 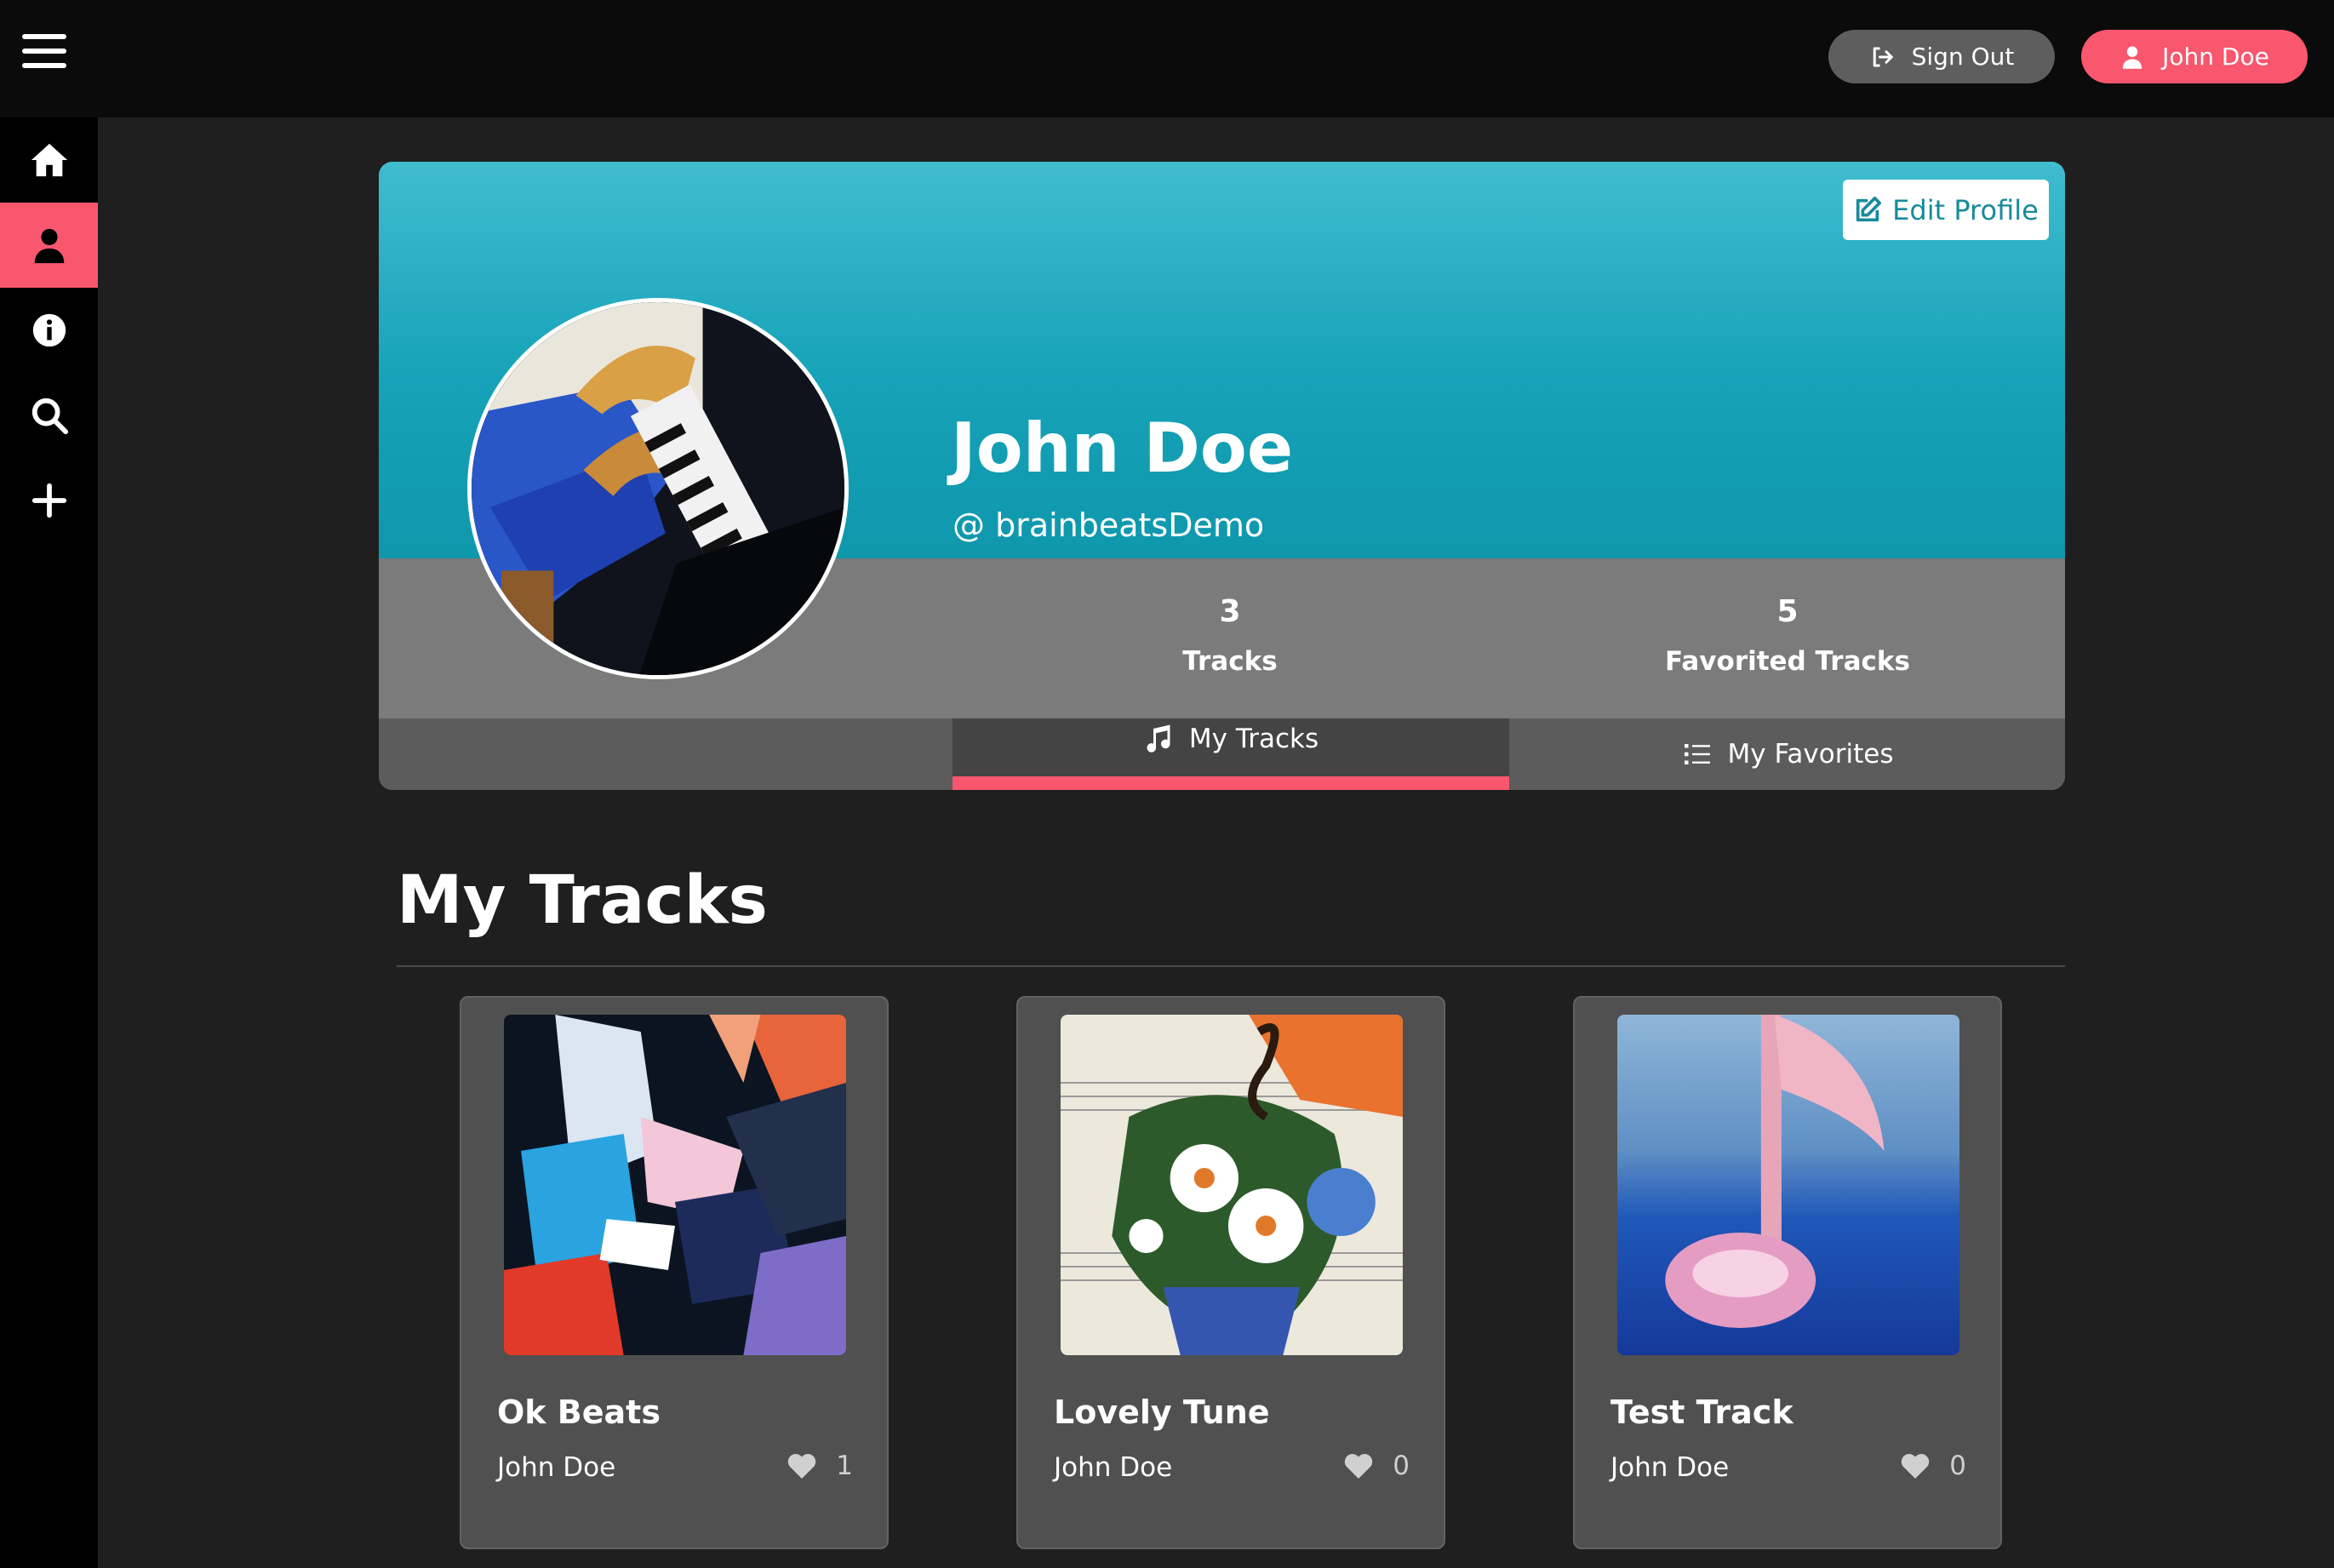 I want to click on tracks-count: 3, so click(x=1230, y=611).